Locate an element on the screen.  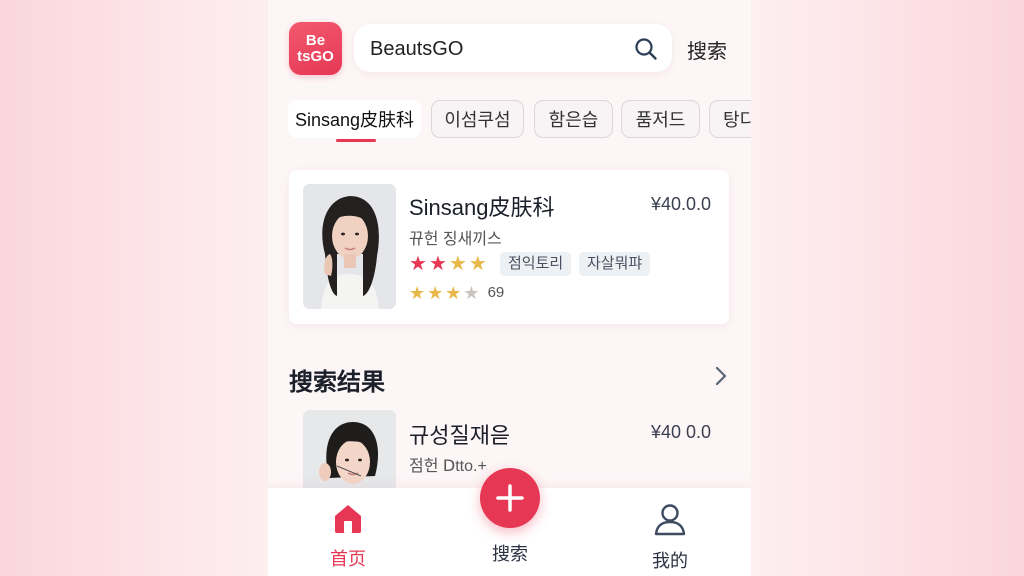
search-icon is located at coordinates (646, 49).